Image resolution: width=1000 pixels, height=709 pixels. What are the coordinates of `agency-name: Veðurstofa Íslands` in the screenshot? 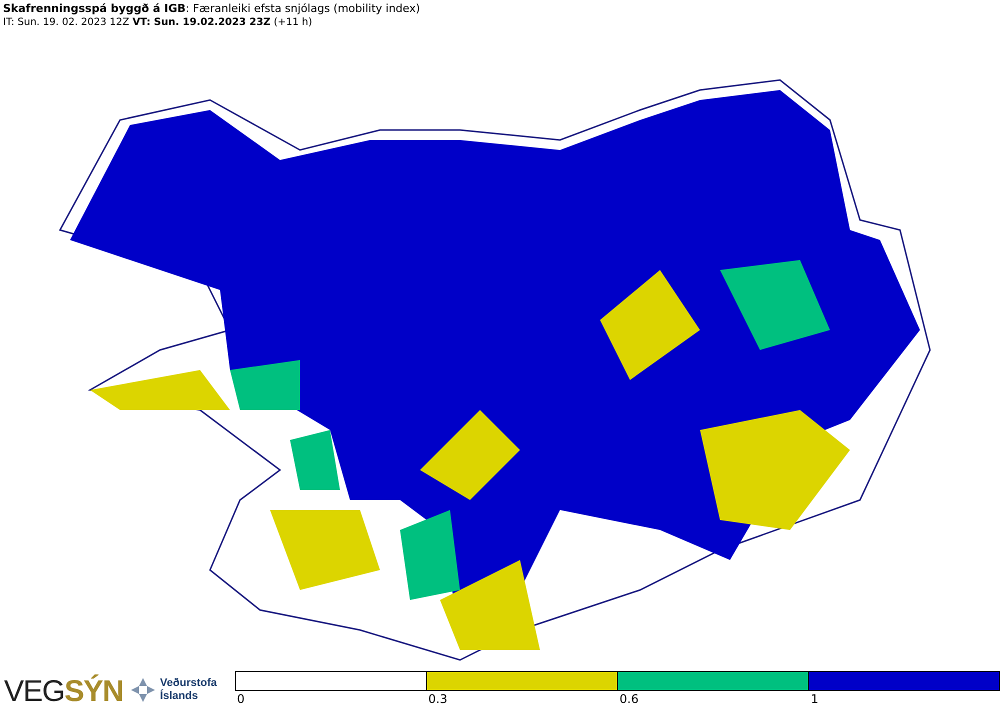 It's located at (189, 690).